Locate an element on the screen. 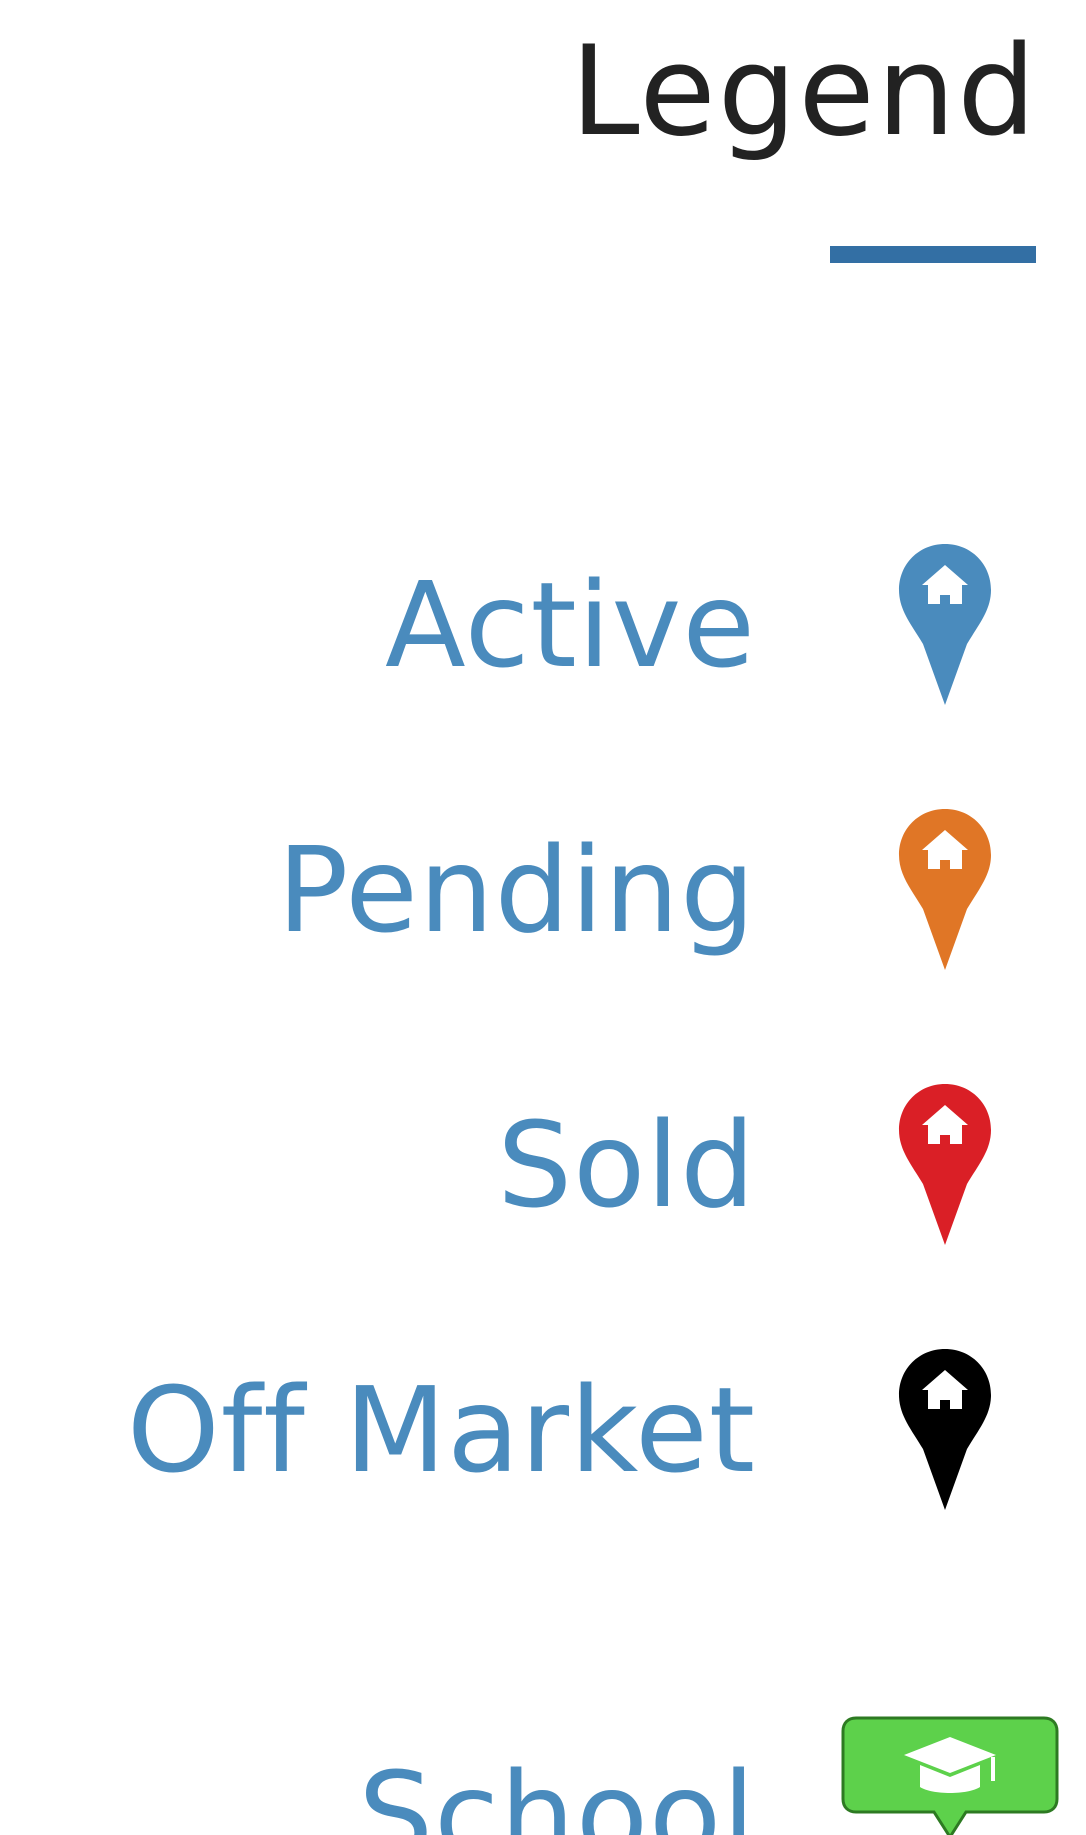  pending-home-pin-icon is located at coordinates (945, 890).